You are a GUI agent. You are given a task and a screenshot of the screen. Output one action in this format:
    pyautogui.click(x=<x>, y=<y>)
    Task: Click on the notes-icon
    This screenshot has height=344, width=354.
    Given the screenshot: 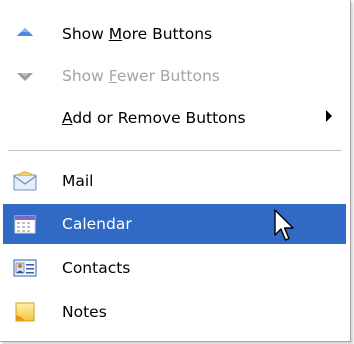 What is the action you would take?
    pyautogui.click(x=25, y=312)
    